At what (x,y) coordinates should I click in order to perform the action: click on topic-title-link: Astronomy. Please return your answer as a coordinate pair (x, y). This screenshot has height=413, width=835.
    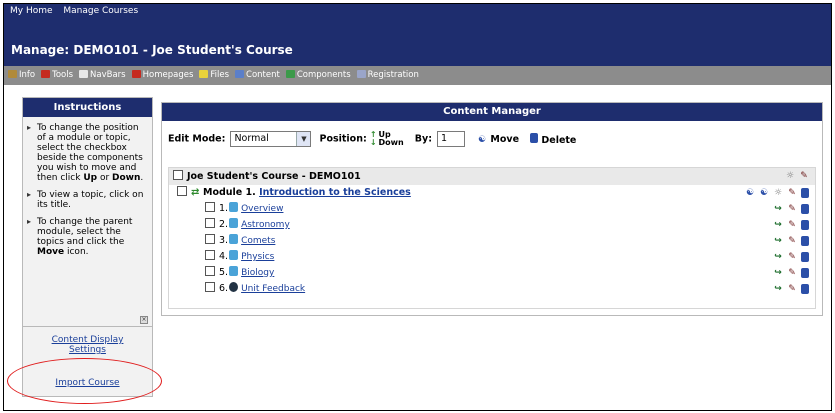
    Looking at the image, I should click on (265, 225).